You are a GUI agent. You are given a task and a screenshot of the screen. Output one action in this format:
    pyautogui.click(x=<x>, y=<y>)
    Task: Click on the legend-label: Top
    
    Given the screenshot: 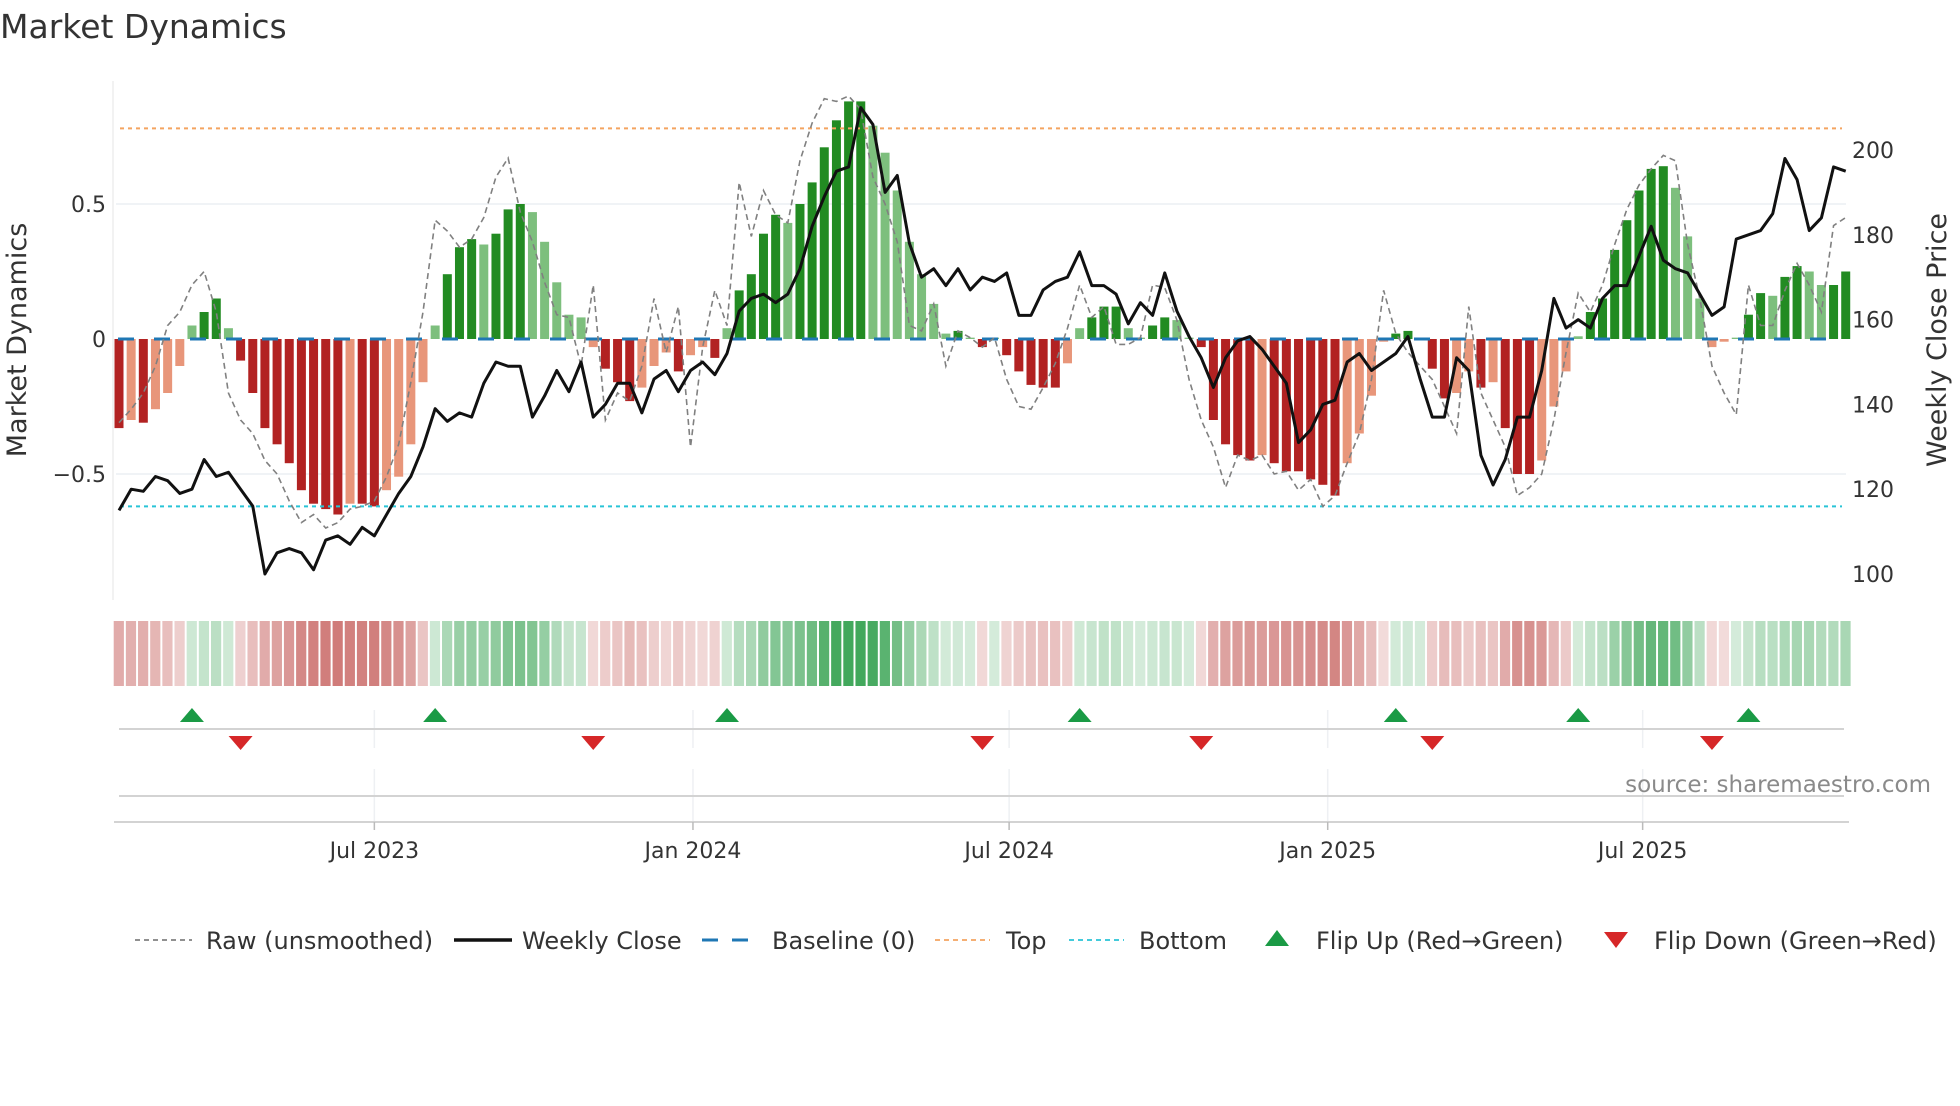 What is the action you would take?
    pyautogui.click(x=1026, y=941)
    